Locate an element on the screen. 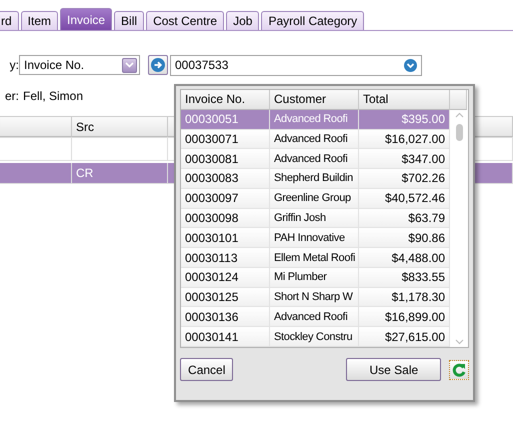  table-cell: 00030098 is located at coordinates (225, 218).